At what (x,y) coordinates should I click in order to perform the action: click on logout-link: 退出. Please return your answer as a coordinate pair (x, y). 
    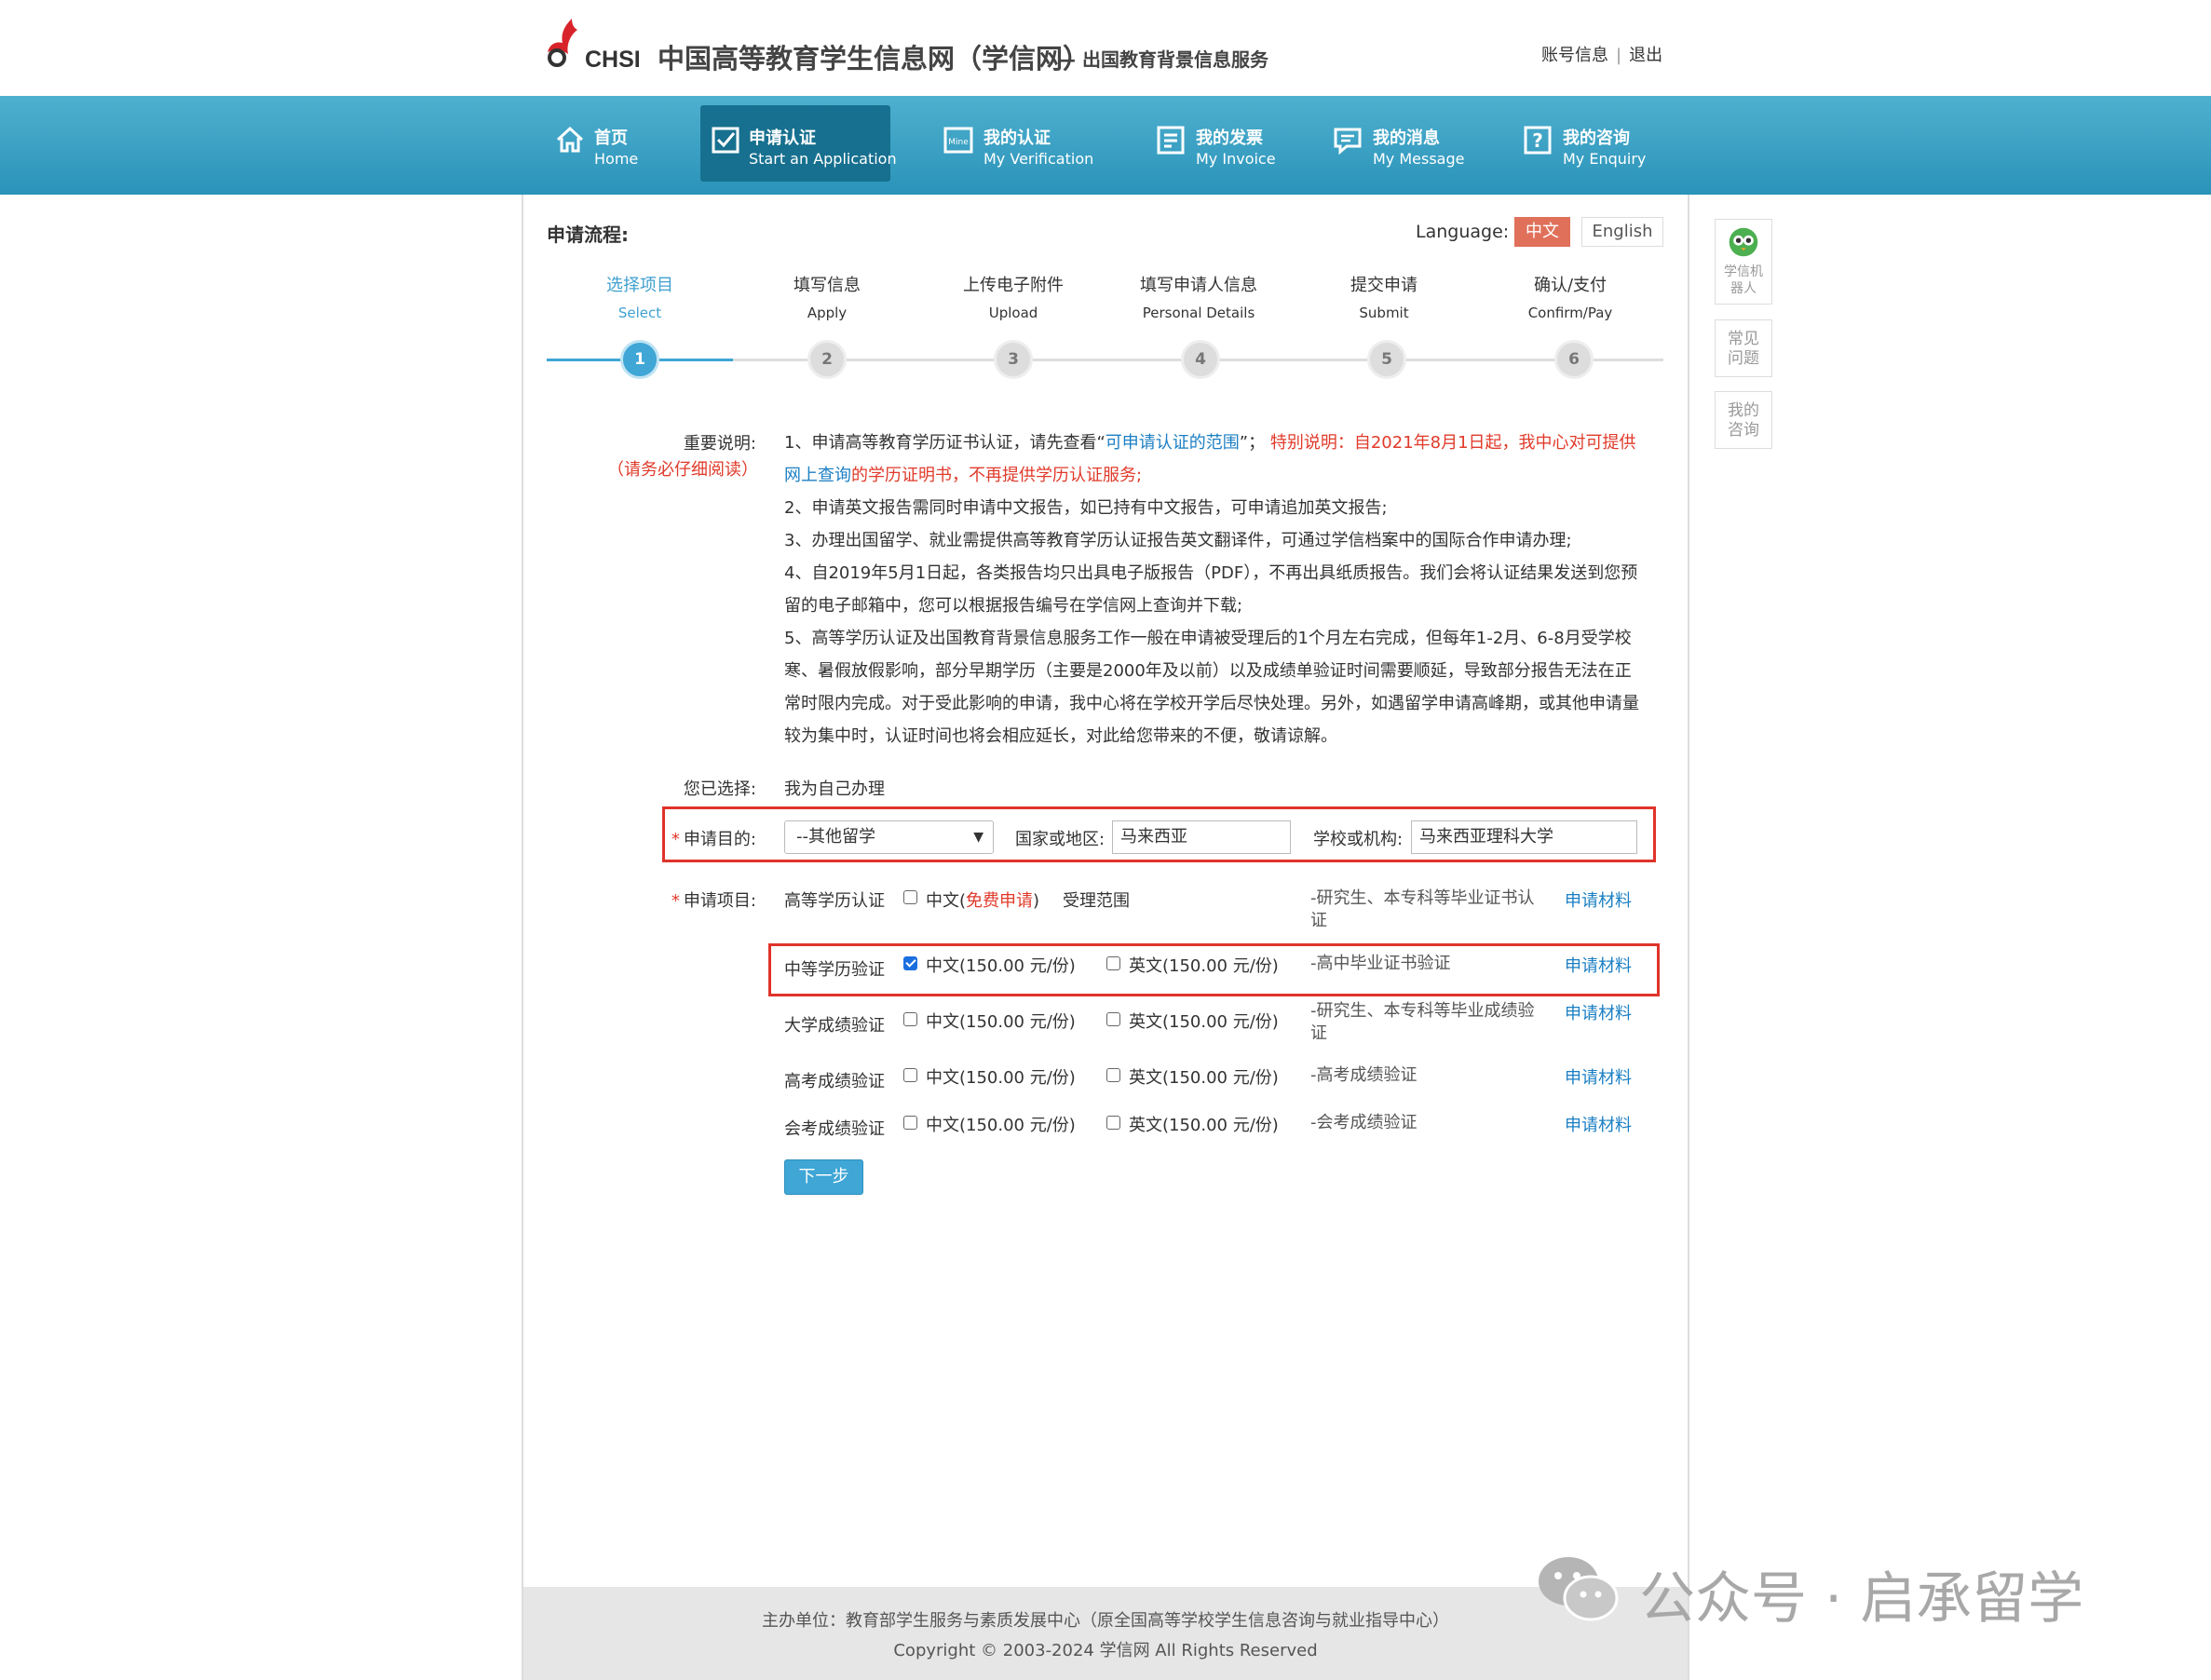
    Looking at the image, I should click on (1645, 55).